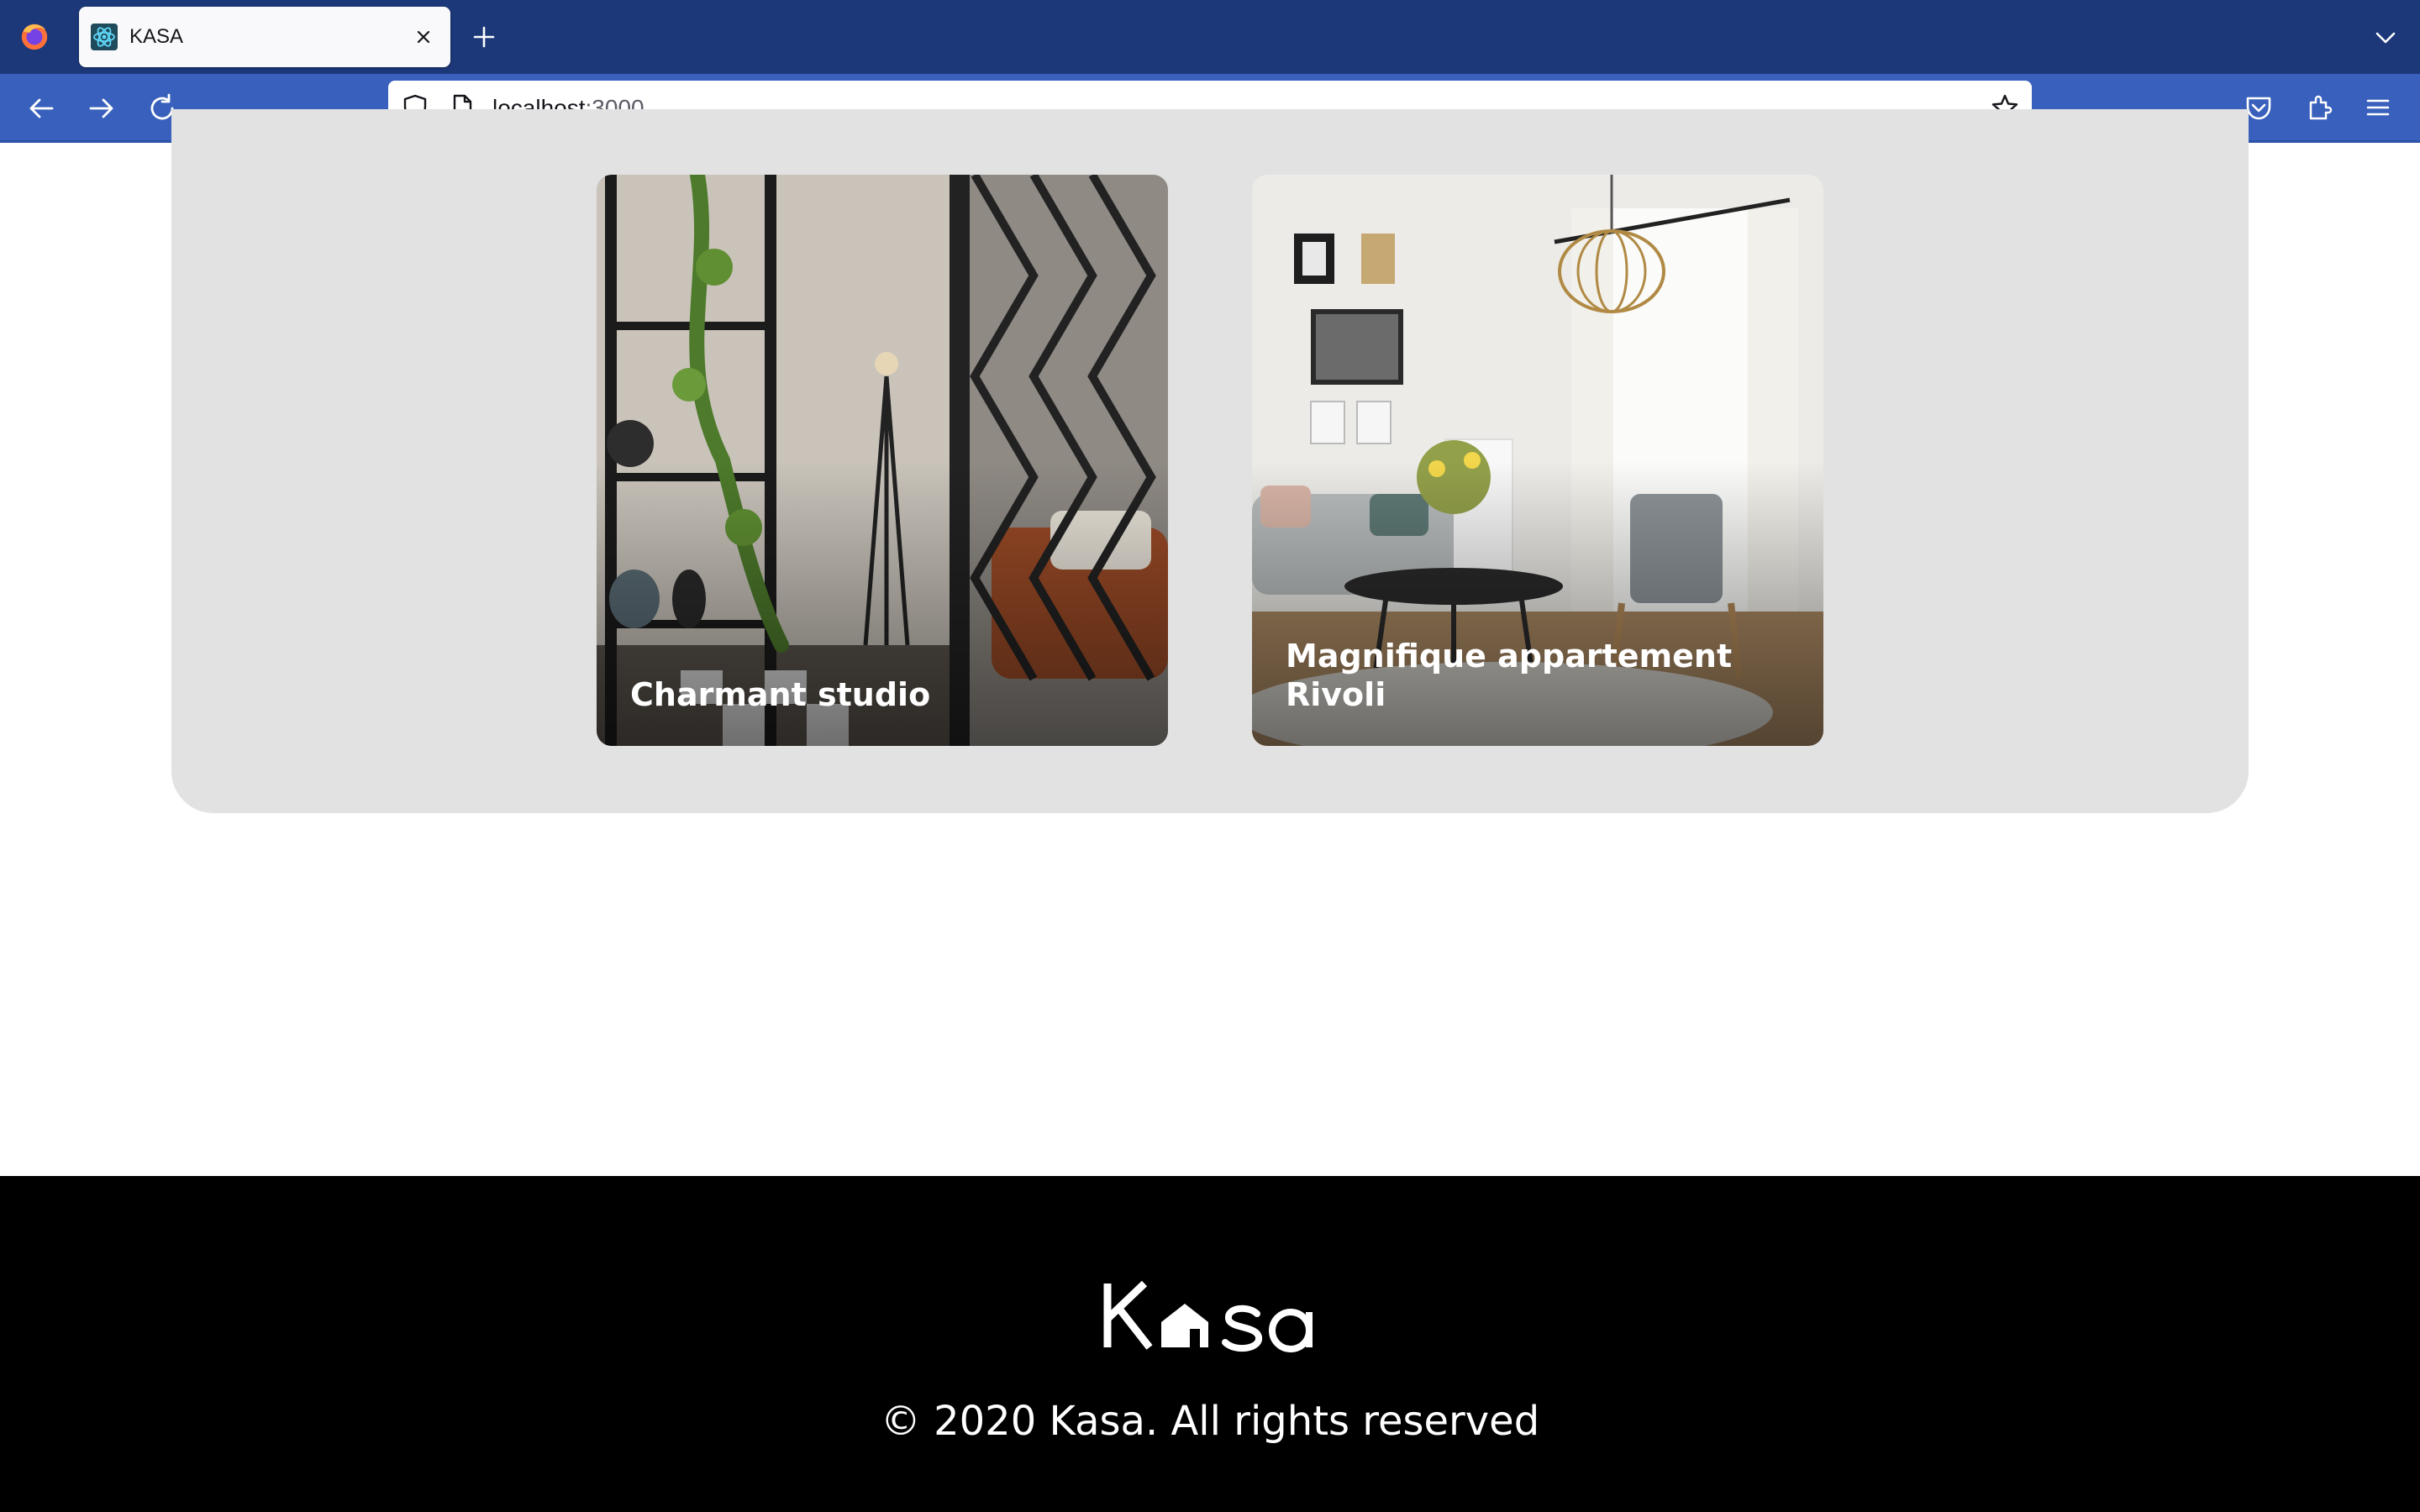 Image resolution: width=2420 pixels, height=1512 pixels. I want to click on chevron-down-icon, so click(2386, 38).